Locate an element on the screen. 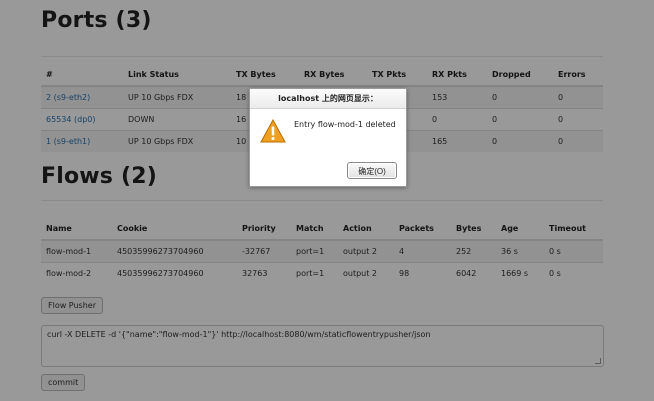 Image resolution: width=654 pixels, height=401 pixels. warning-icon is located at coordinates (273, 131).